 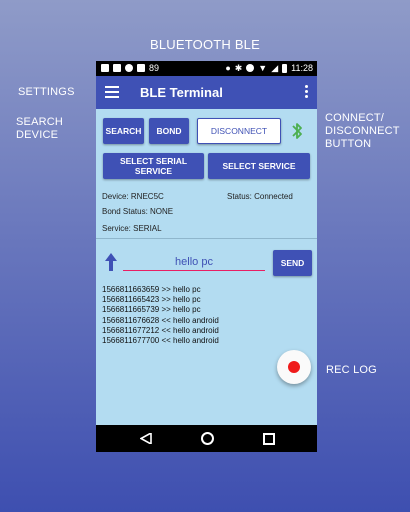 I want to click on message-input, so click(x=194, y=262).